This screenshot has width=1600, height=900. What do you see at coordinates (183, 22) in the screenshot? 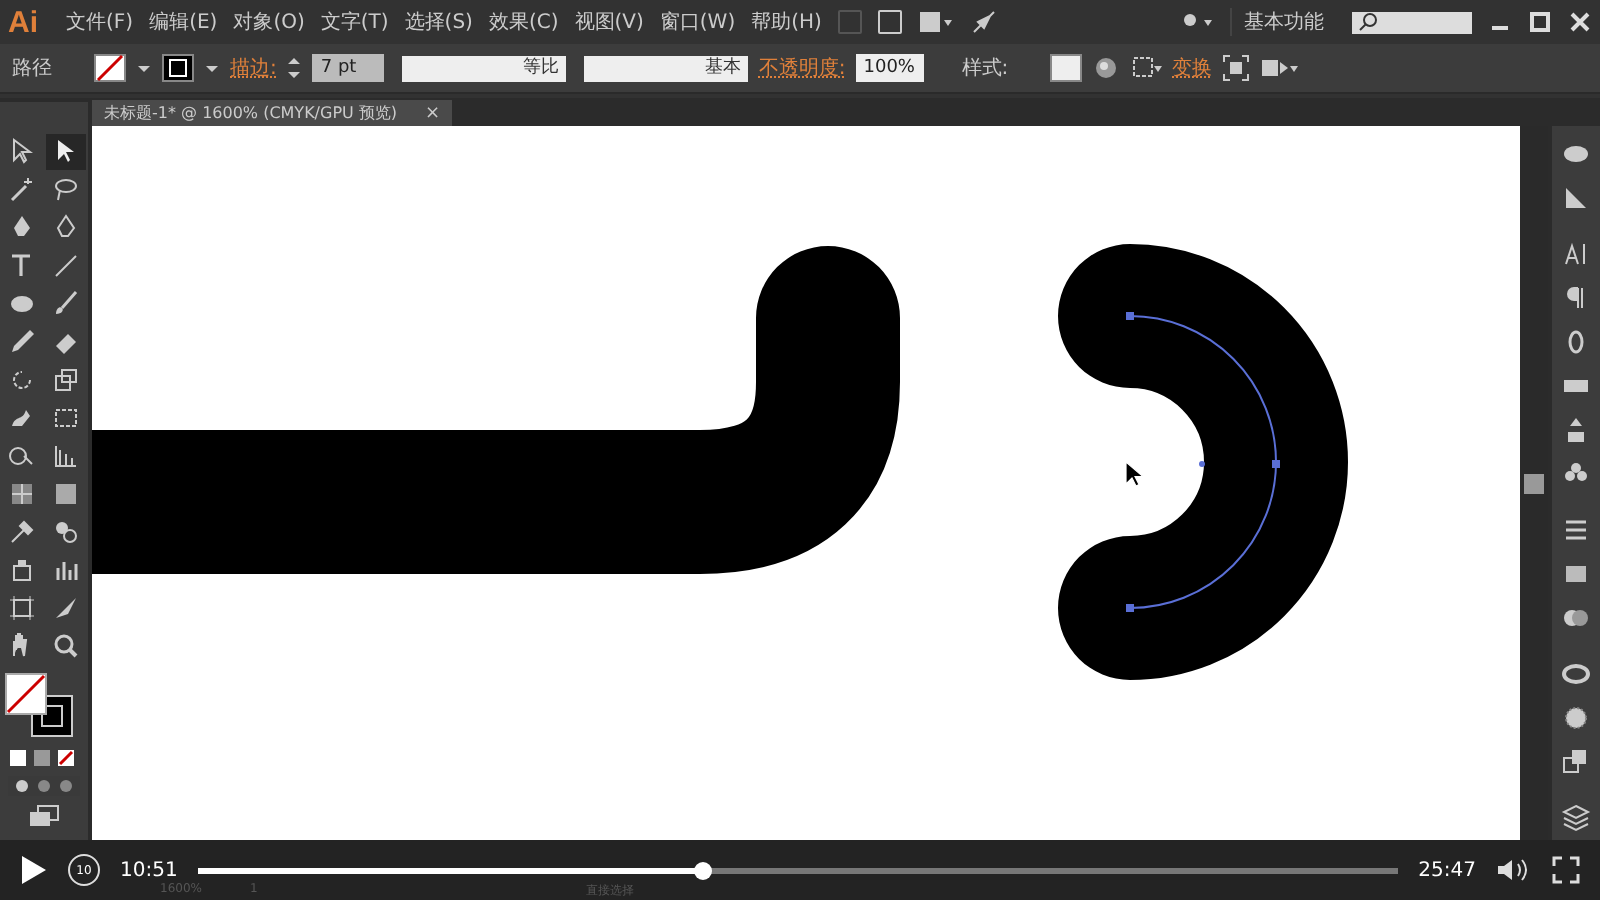
I see `menu-item: 编辑(E)` at bounding box center [183, 22].